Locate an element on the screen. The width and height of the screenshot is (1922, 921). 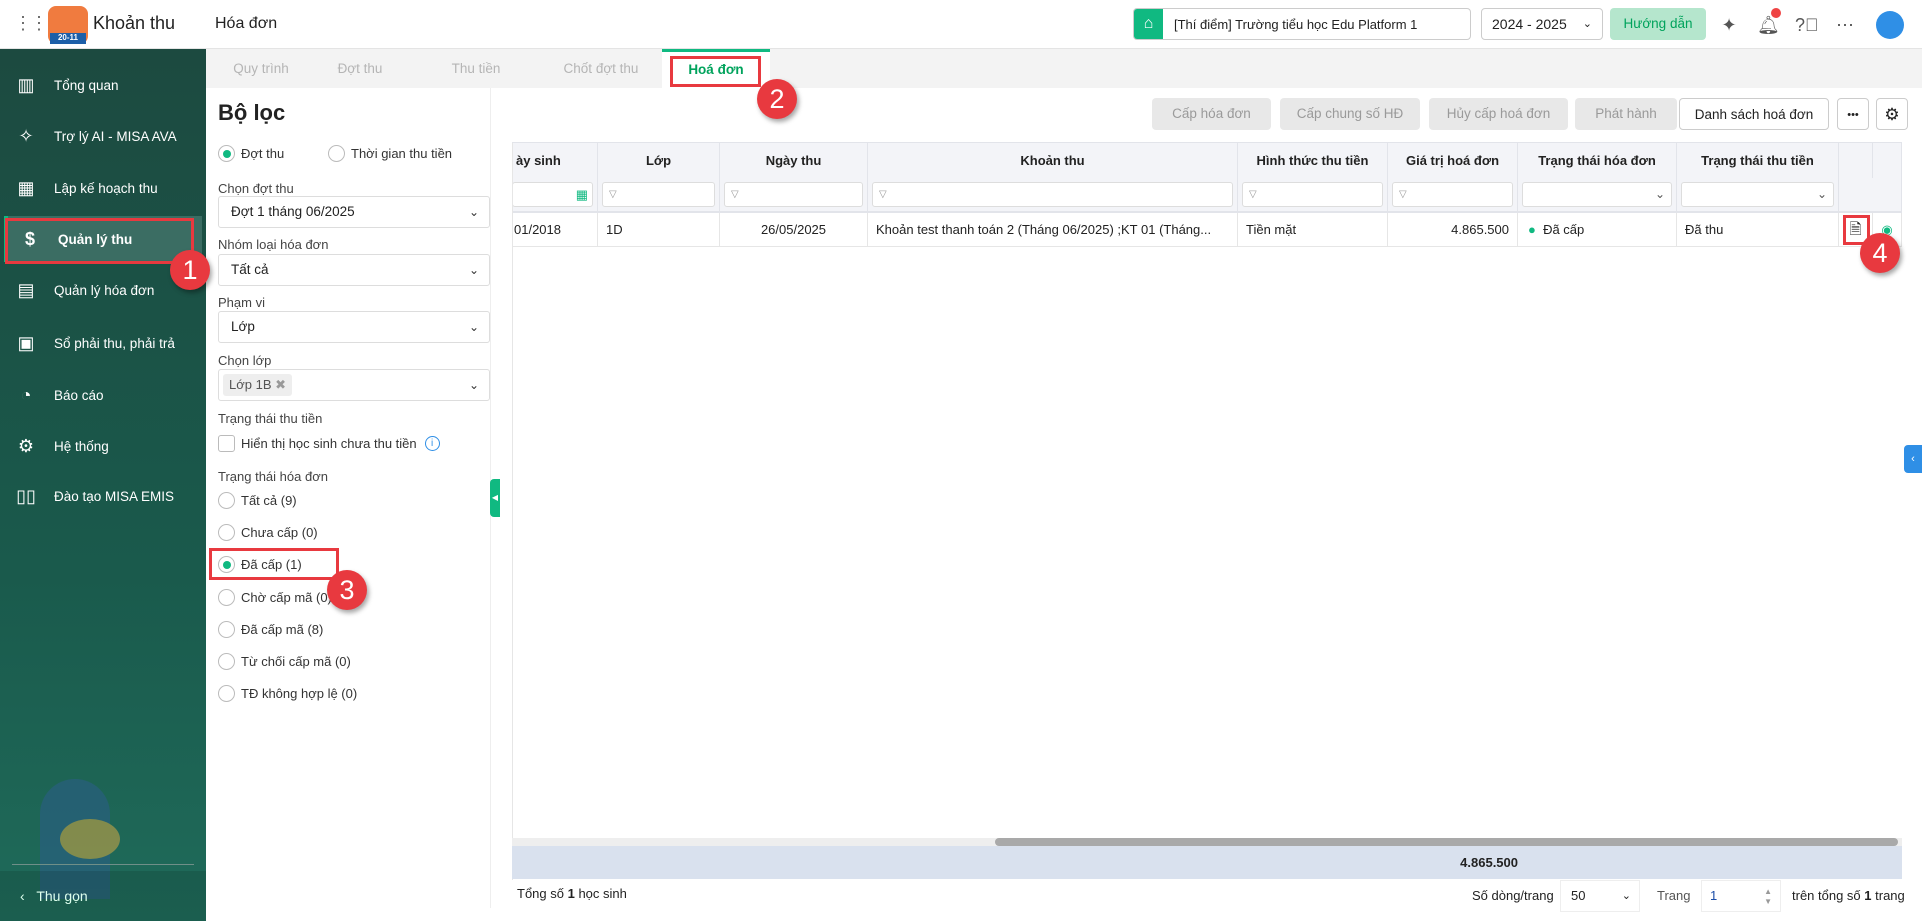
guide-button: Hướng dẫn is located at coordinates (1658, 24).